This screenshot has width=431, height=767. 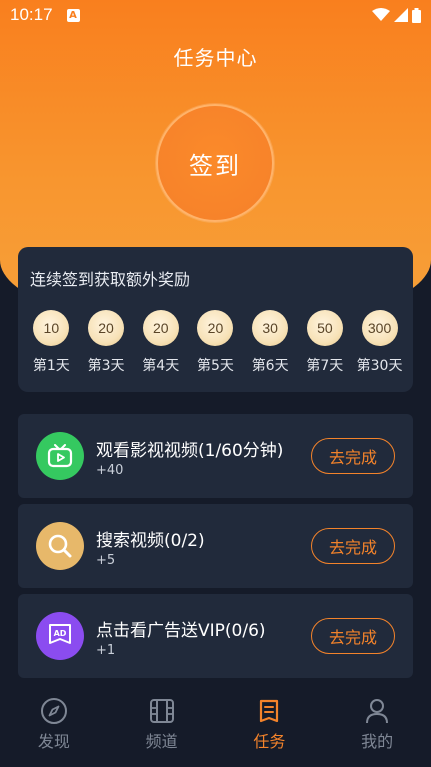 I want to click on reward-coin: 10, so click(x=51, y=328).